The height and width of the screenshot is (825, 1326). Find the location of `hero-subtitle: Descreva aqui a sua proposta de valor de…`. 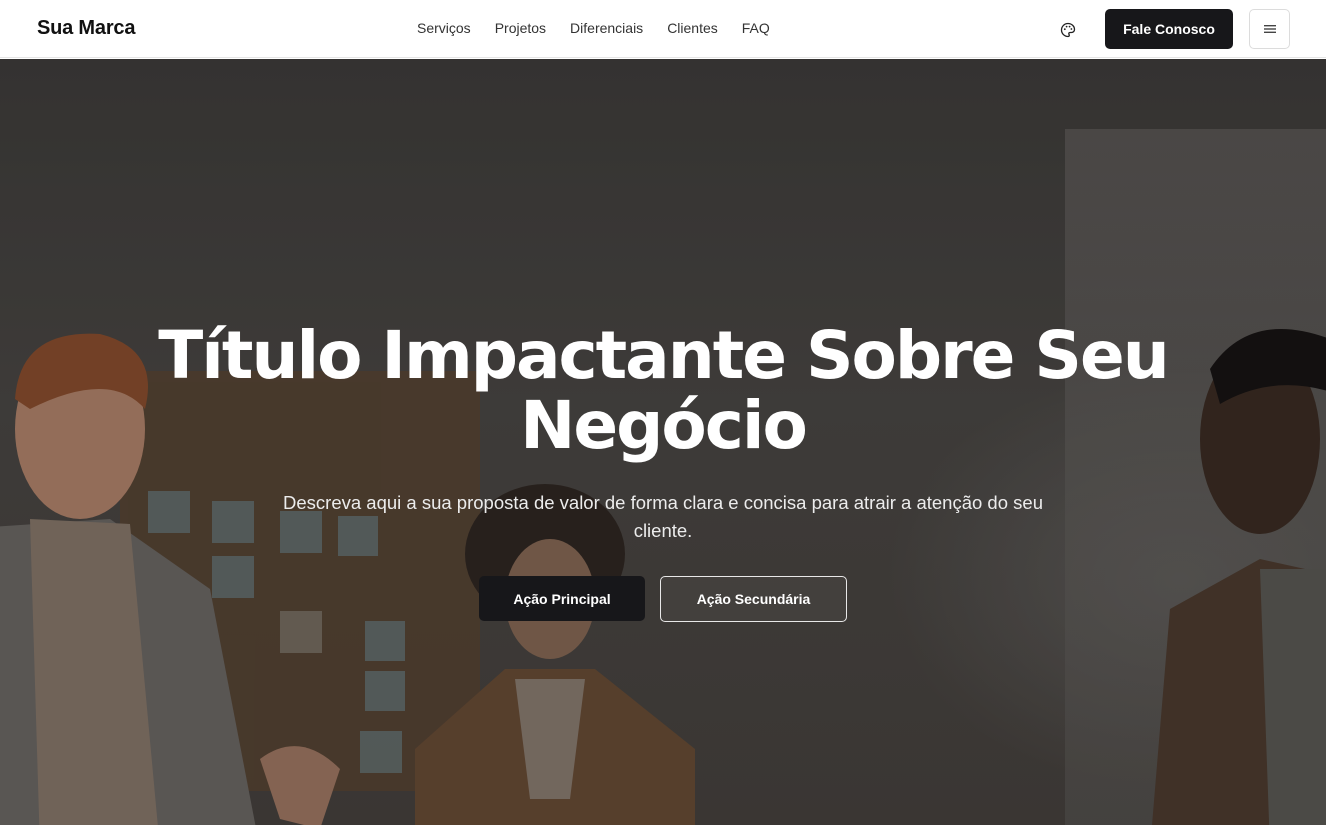

hero-subtitle: Descreva aqui a sua proposta de valor de… is located at coordinates (663, 516).